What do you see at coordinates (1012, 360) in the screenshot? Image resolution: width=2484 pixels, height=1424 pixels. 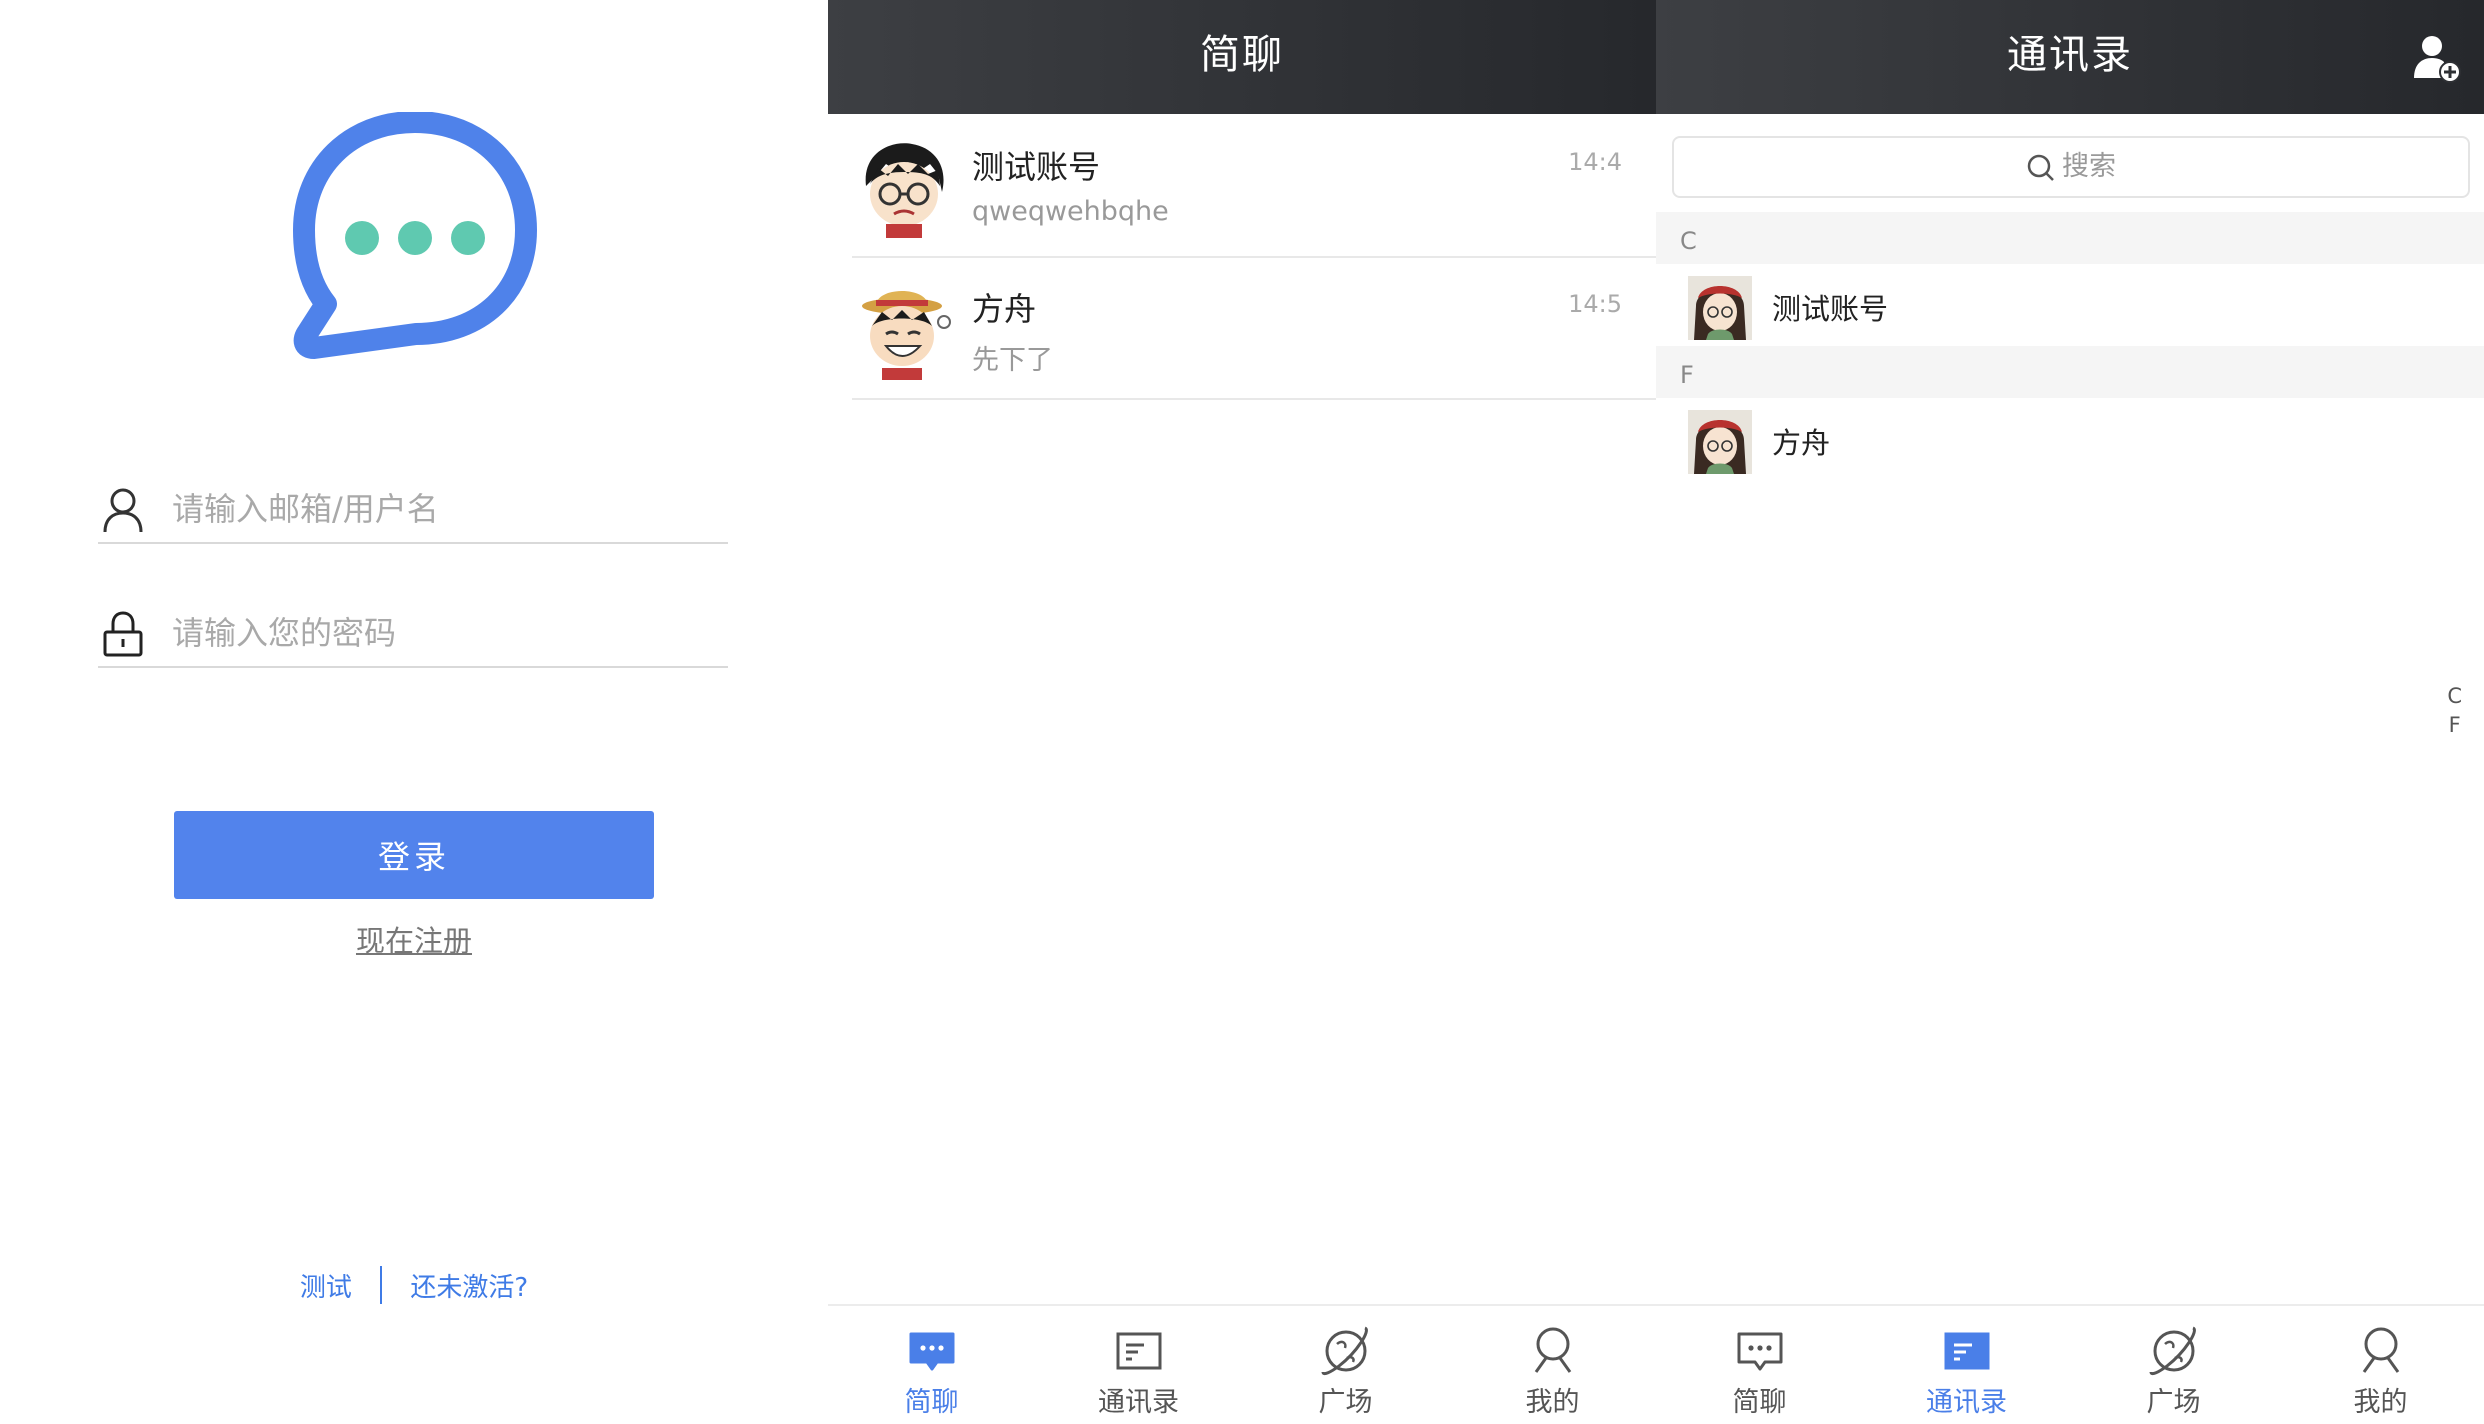 I see `chat-last-message: 先下了` at bounding box center [1012, 360].